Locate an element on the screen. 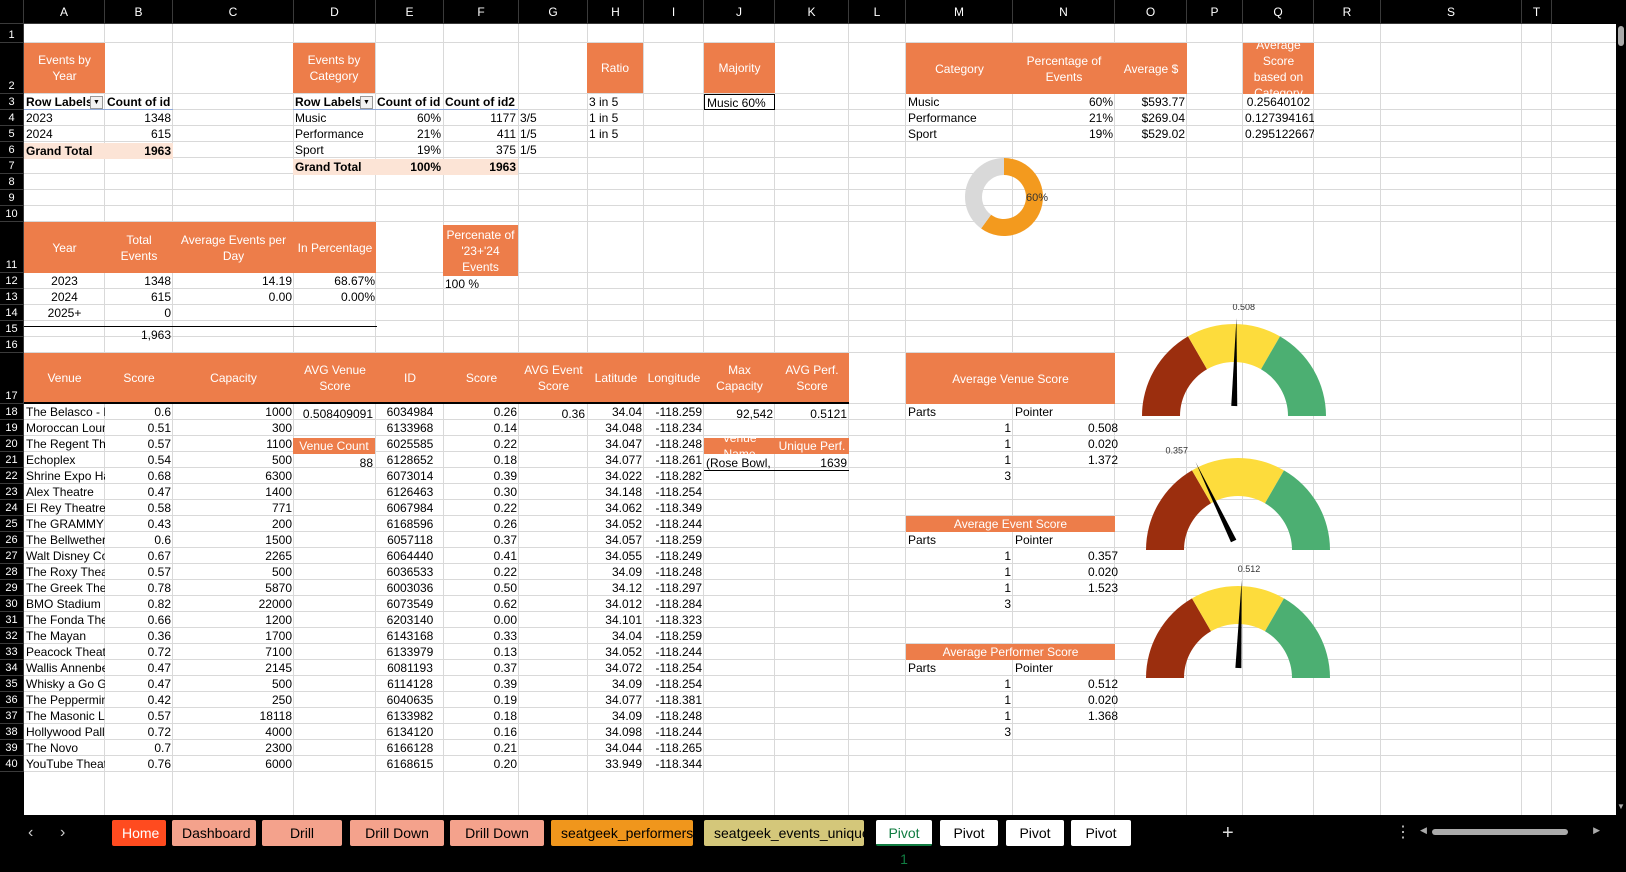 The width and height of the screenshot is (1626, 872). sheet-tab: Dashboard is located at coordinates (214, 833).